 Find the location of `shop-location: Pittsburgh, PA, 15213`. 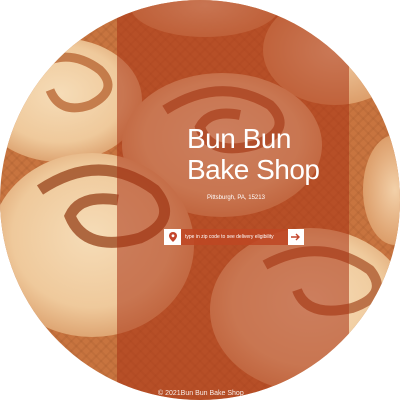

shop-location: Pittsburgh, PA, 15213 is located at coordinates (236, 198).